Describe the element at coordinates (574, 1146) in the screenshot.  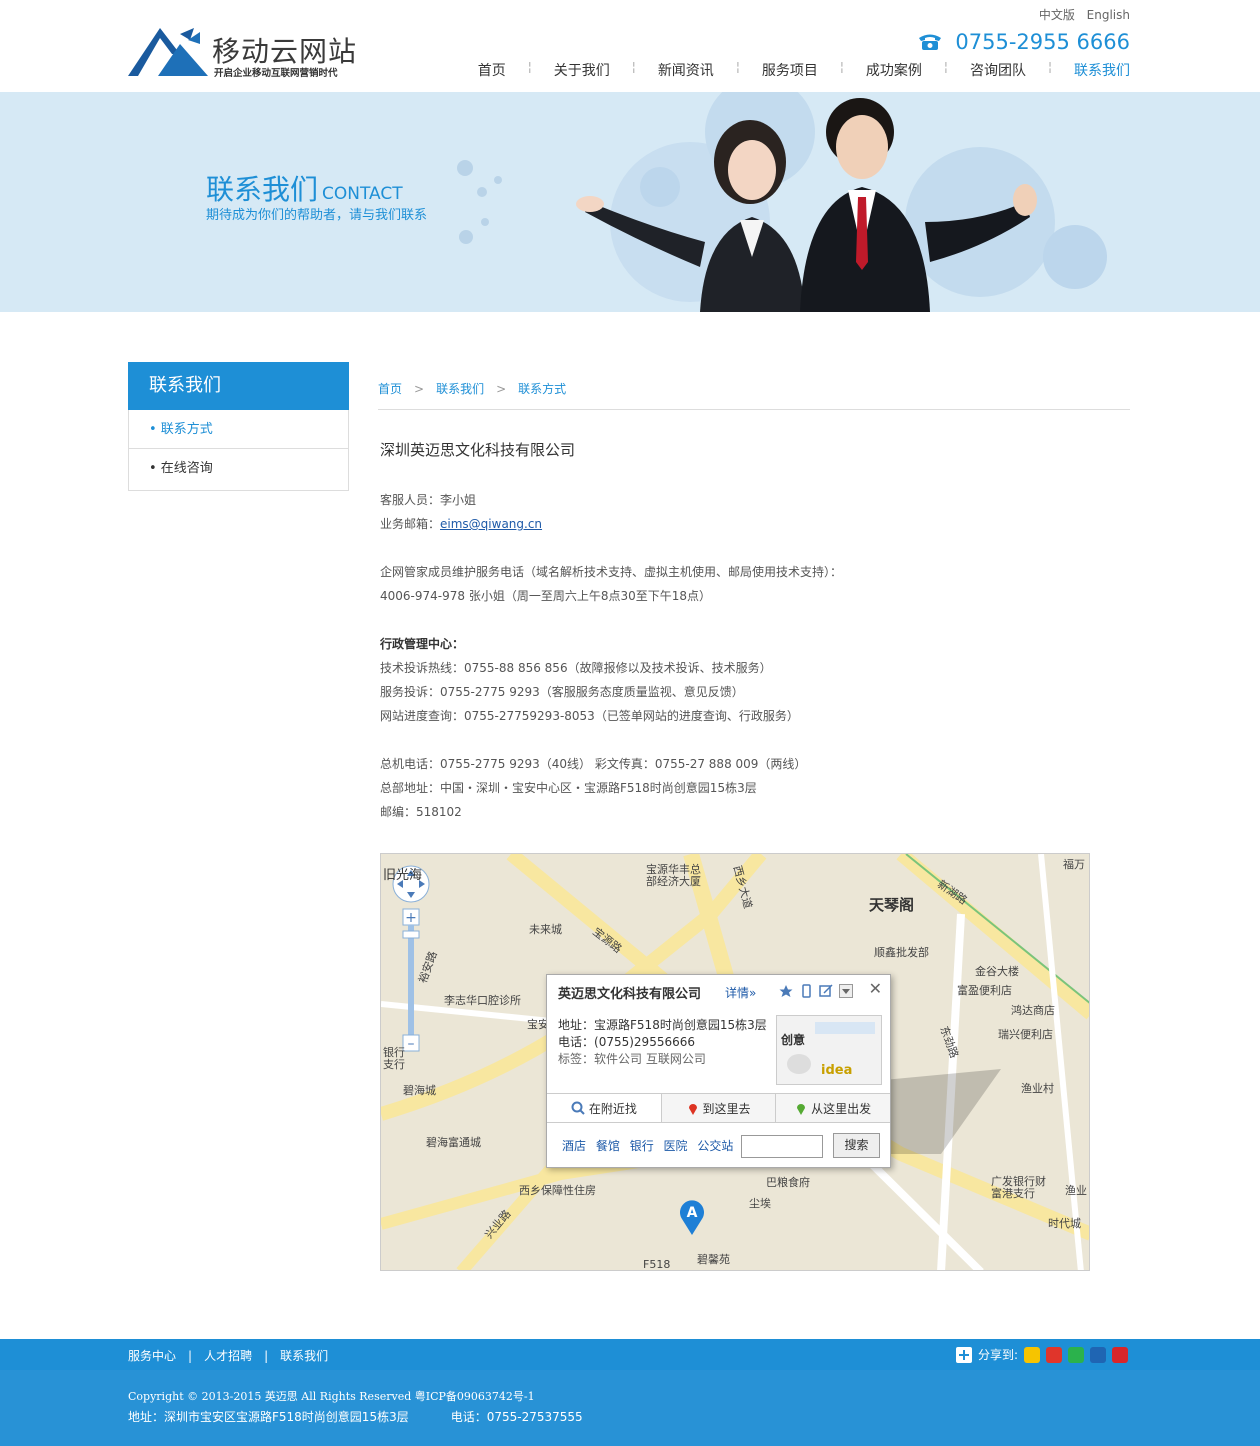
I see `nearby-hotel: 酒店` at that location.